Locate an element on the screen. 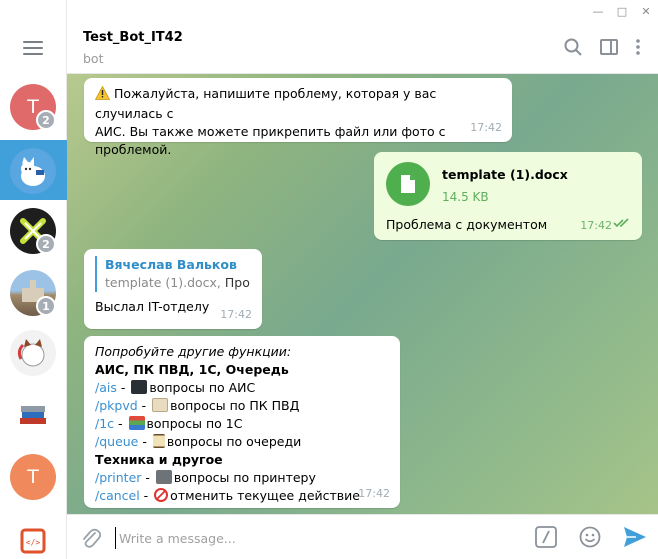  command-row: /printer - вопросы по принтеру is located at coordinates (205, 477).